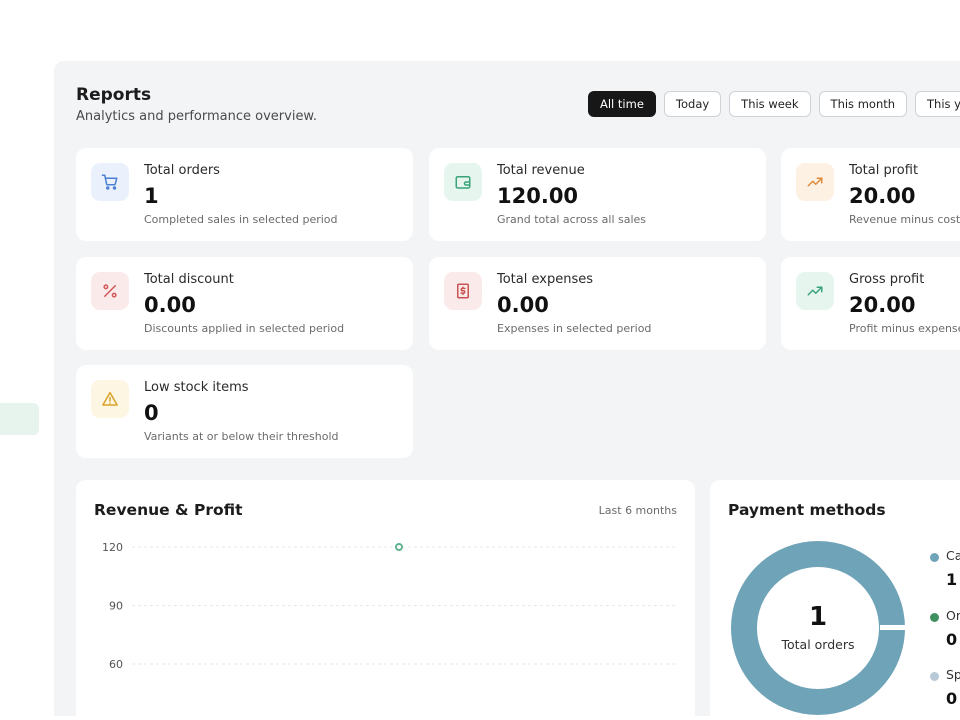 Image resolution: width=960 pixels, height=720 pixels. I want to click on filter-today: Today, so click(692, 104).